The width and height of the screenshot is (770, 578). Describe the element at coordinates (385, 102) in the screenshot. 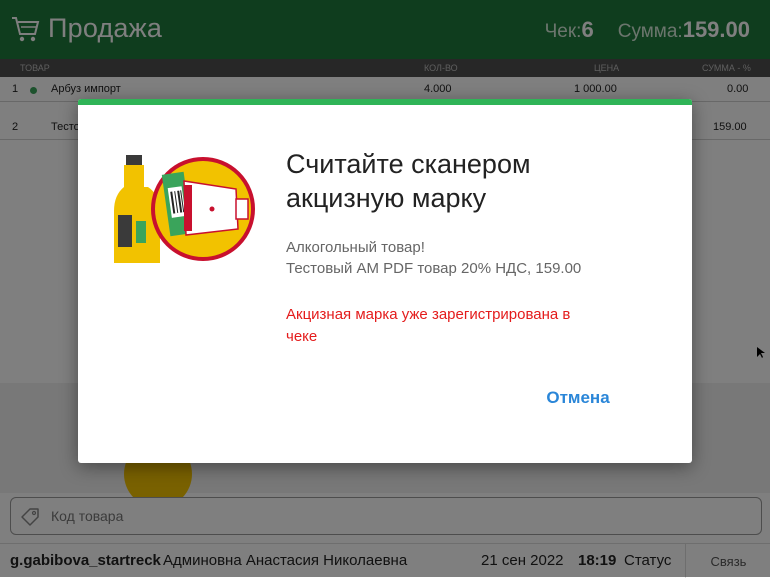

I see `dialog-accent-bar` at that location.